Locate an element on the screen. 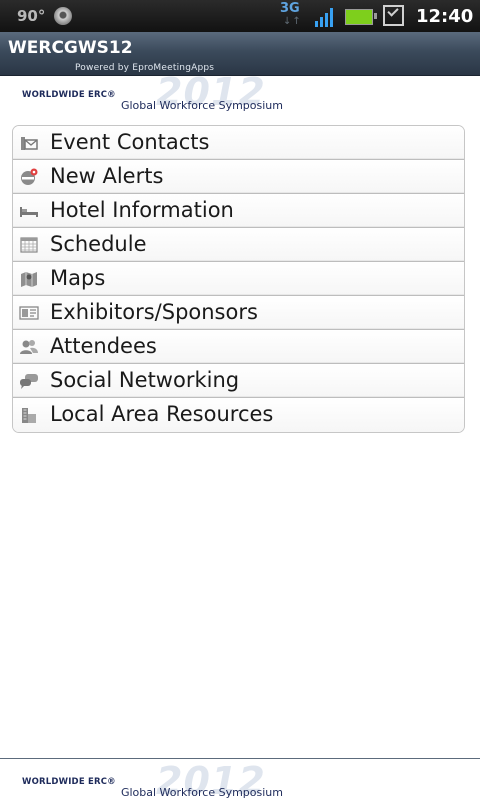 The height and width of the screenshot is (803, 480). menu-item-social-networking: Social Networking is located at coordinates (238, 381).